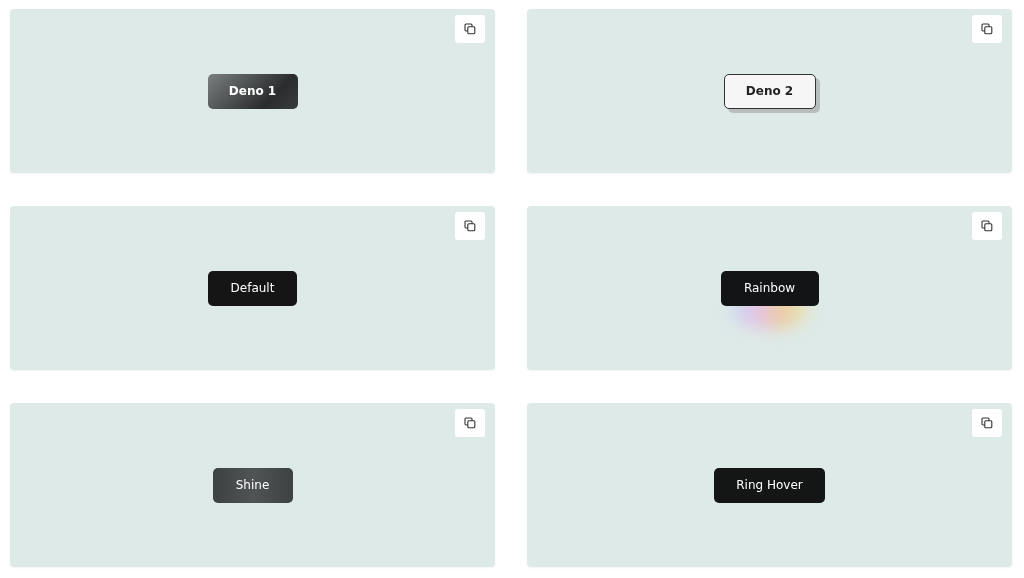 This screenshot has height=578, width=1024. What do you see at coordinates (252, 485) in the screenshot?
I see `demo-button: Shine` at bounding box center [252, 485].